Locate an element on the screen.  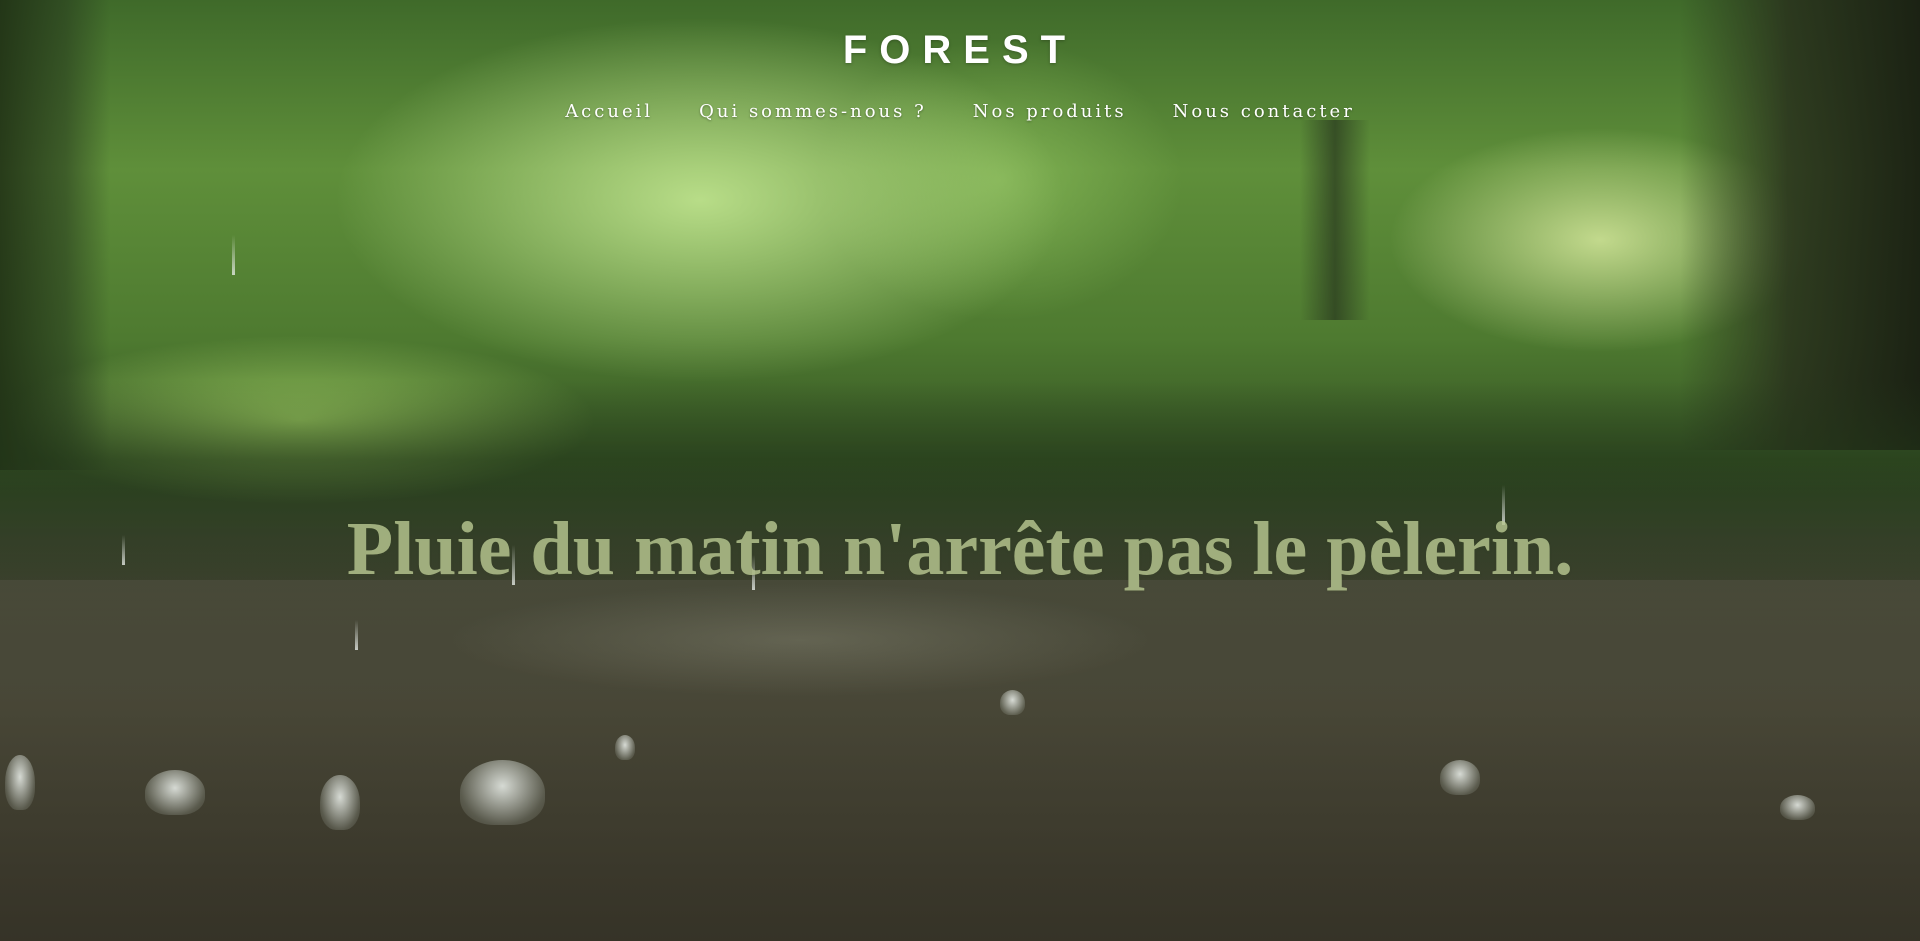
nav-link-accueil: Accueil is located at coordinates (609, 111).